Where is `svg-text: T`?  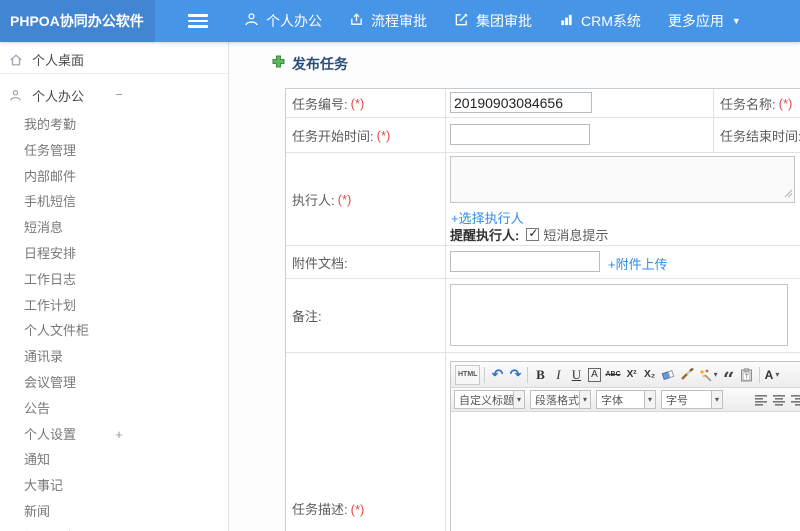
svg-text: T is located at coordinates (747, 377).